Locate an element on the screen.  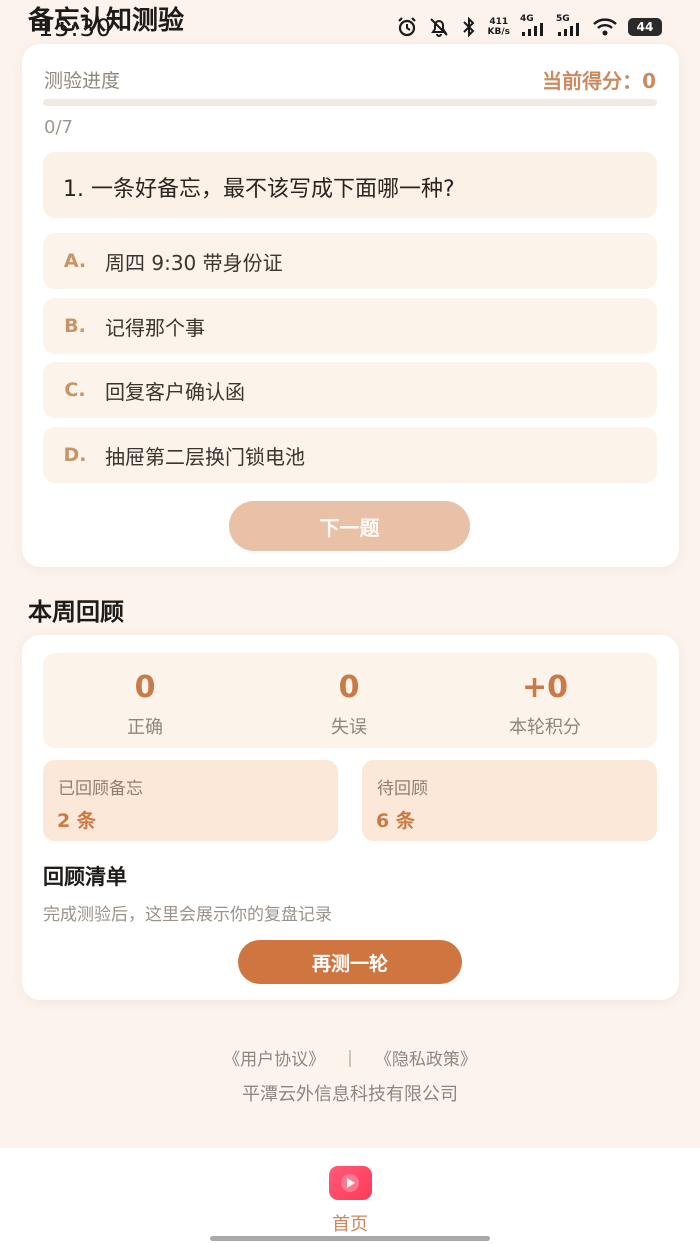
progress-count: 0/7 is located at coordinates (58, 127).